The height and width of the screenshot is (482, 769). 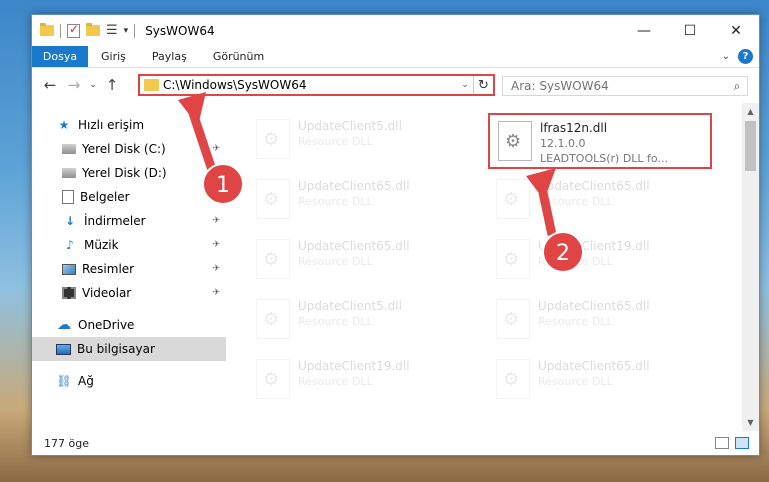 What do you see at coordinates (113, 56) in the screenshot?
I see `tab-home: Giriş` at bounding box center [113, 56].